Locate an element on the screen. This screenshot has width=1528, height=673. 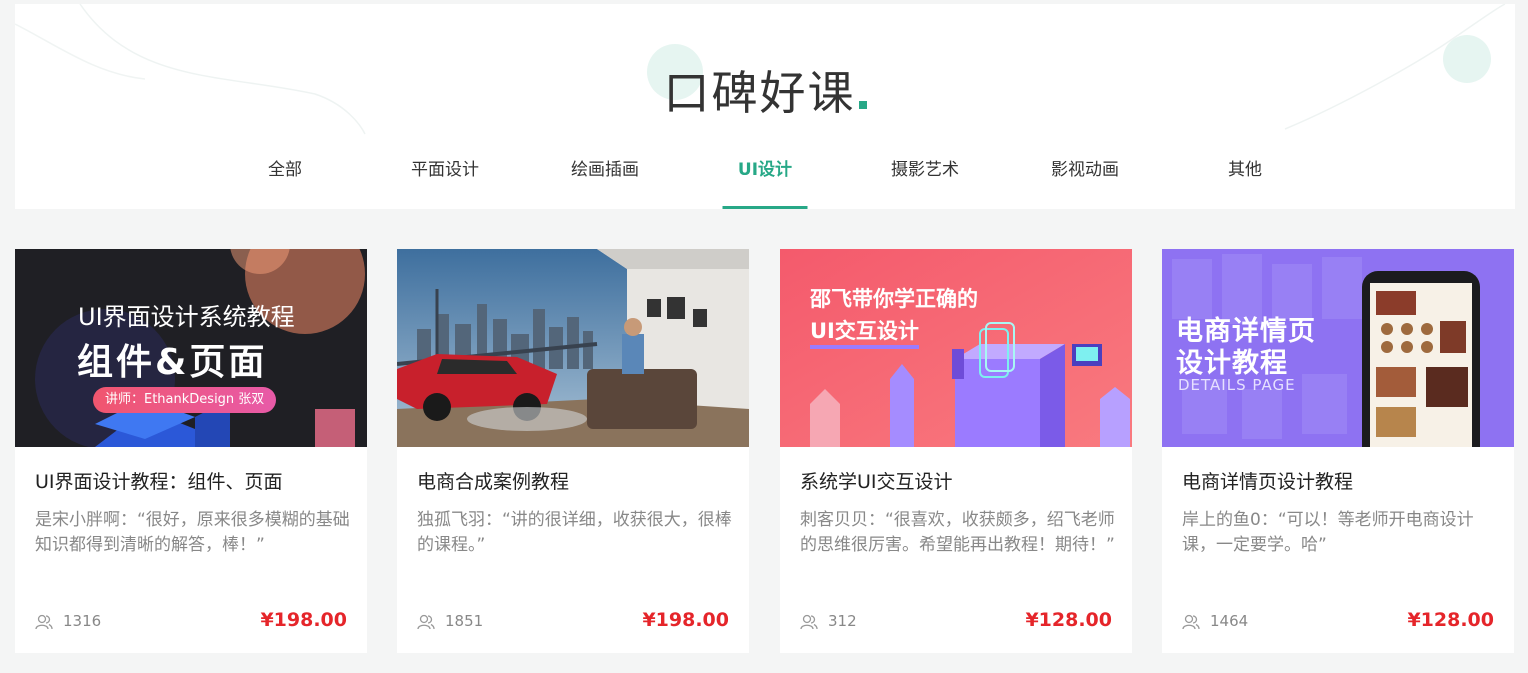
thumb-line2: 设计教程 is located at coordinates (1232, 363).